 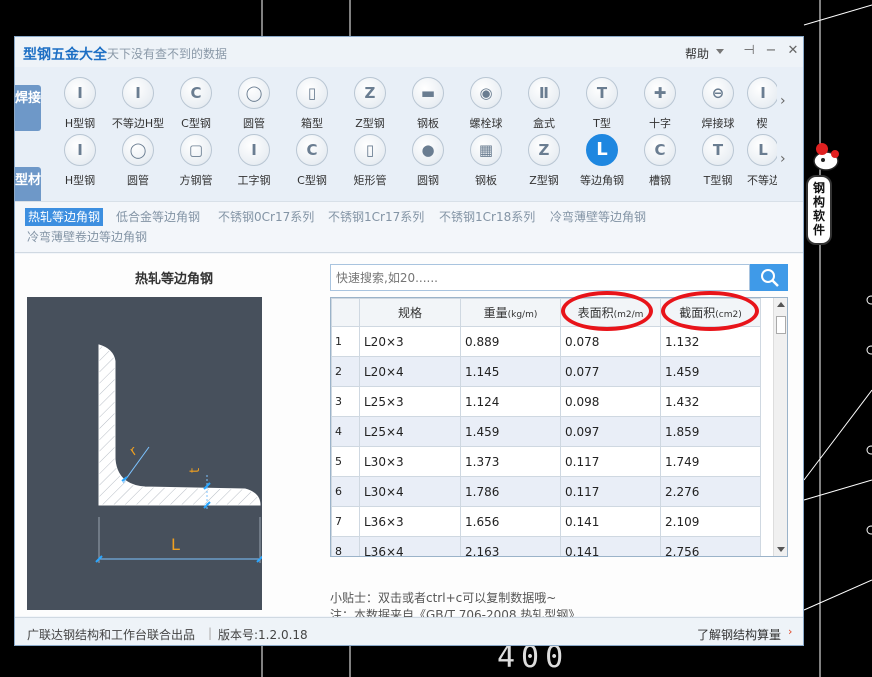 I want to click on i-beam-icon: I, so click(x=254, y=150).